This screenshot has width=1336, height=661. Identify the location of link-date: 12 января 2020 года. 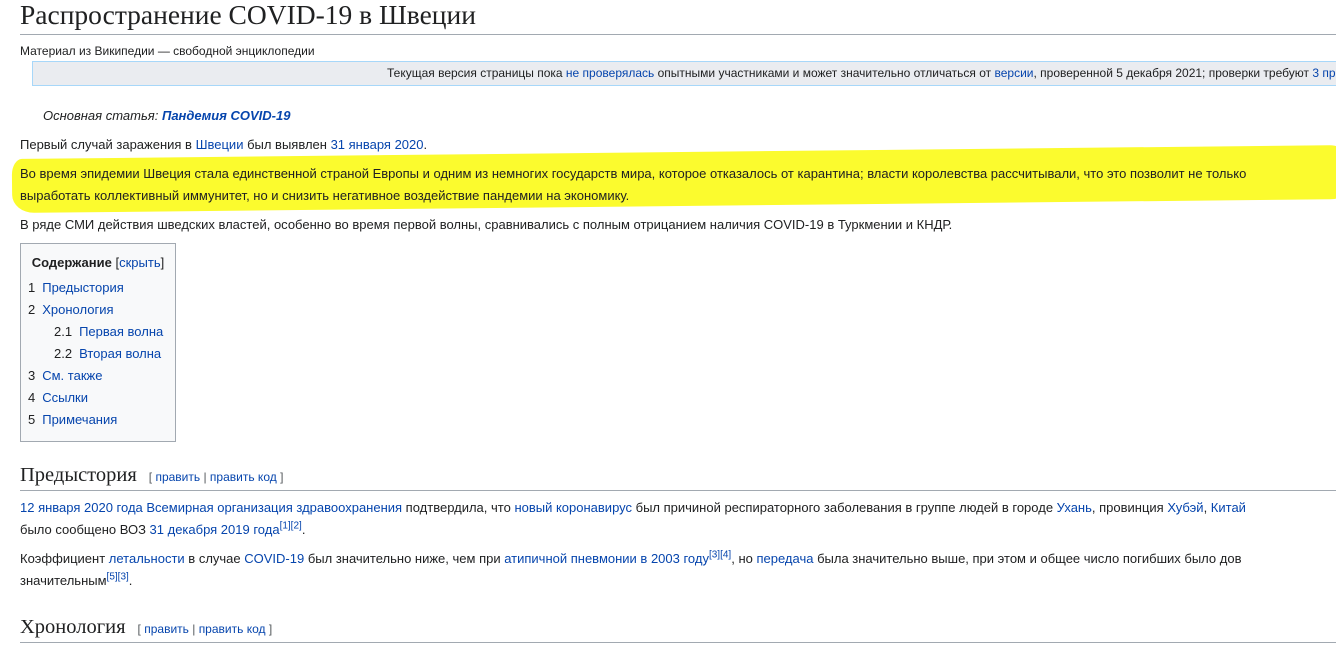
(81, 507).